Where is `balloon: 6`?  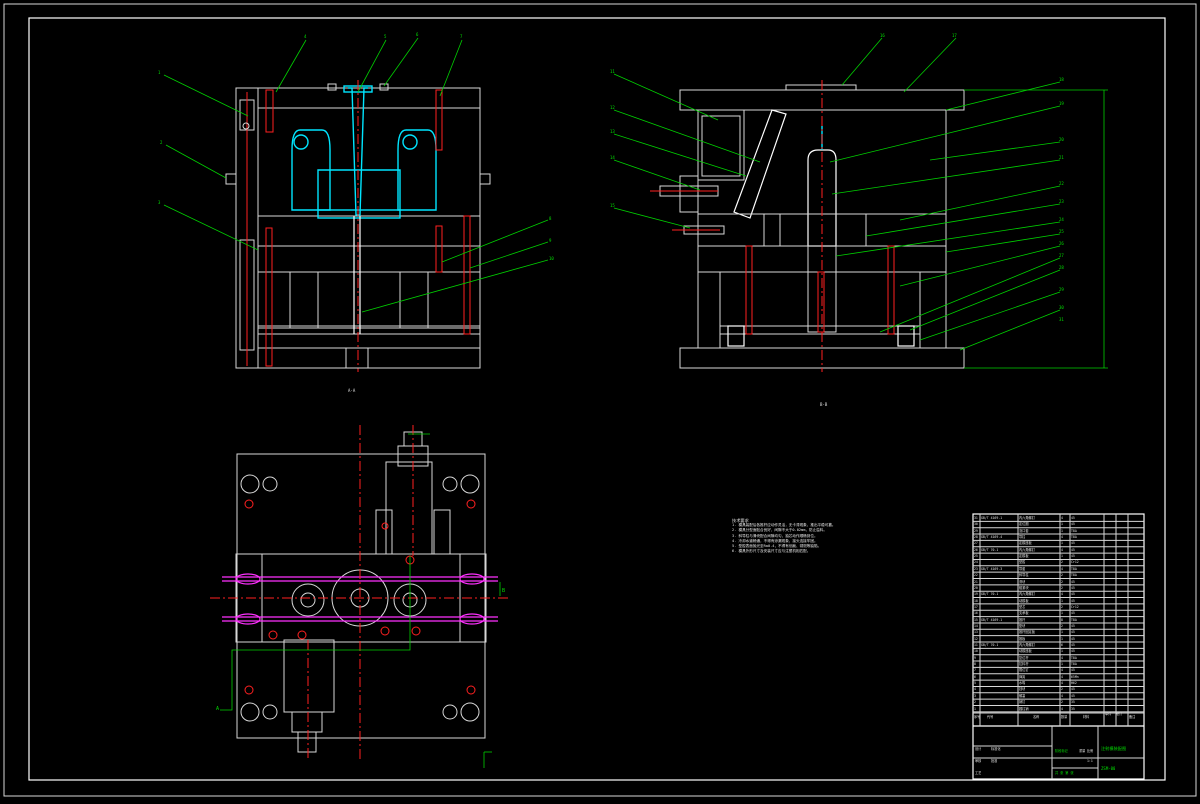 balloon: 6 is located at coordinates (417, 34).